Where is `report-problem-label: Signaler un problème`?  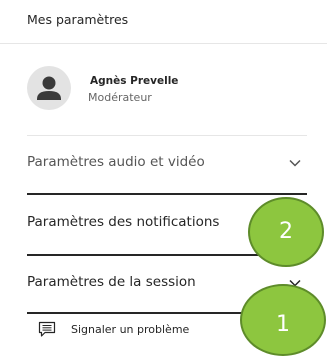 report-problem-label: Signaler un problème is located at coordinates (130, 329).